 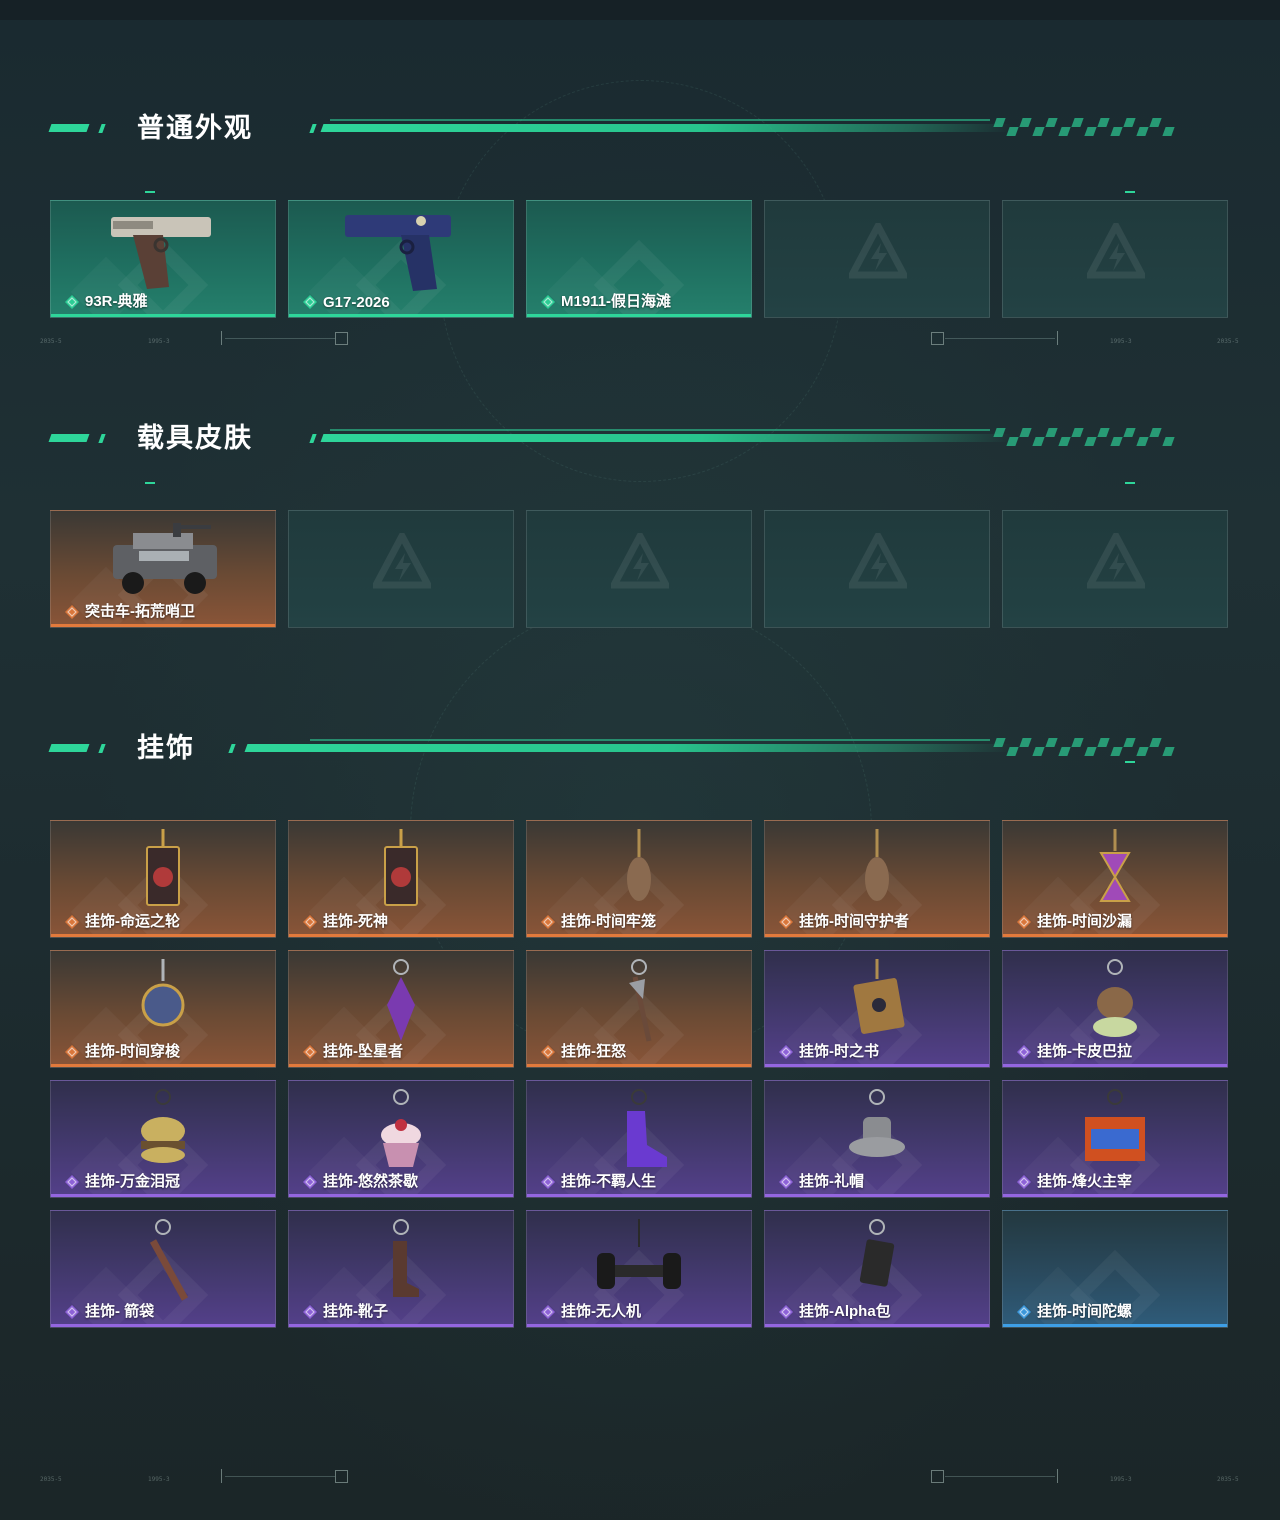 I want to click on item-name: 挂饰-时间守护者, so click(x=854, y=921).